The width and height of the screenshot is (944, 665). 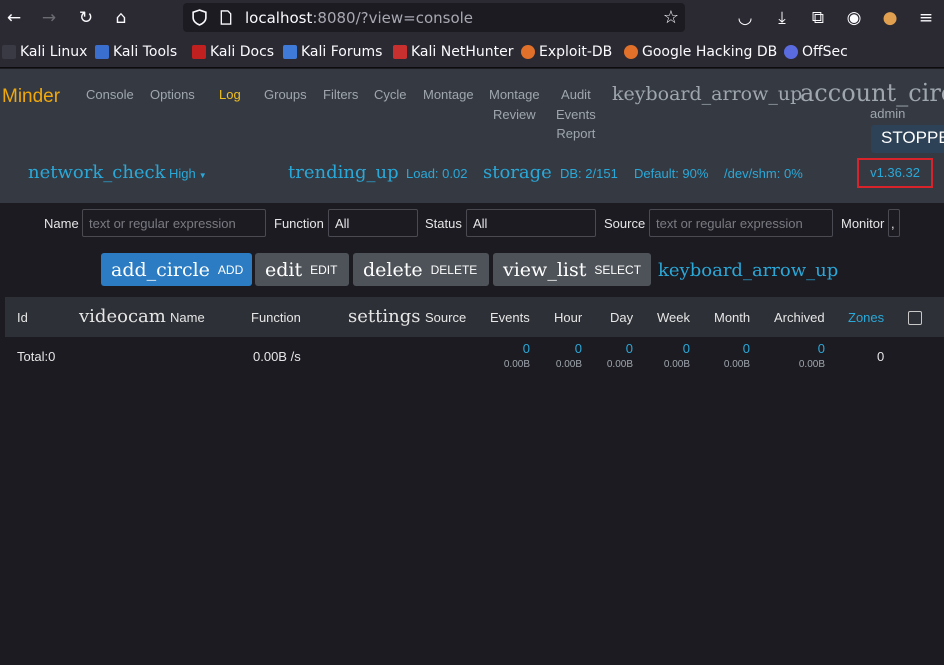 I want to click on add-monitor-button: add_circle ADD, so click(x=176, y=269).